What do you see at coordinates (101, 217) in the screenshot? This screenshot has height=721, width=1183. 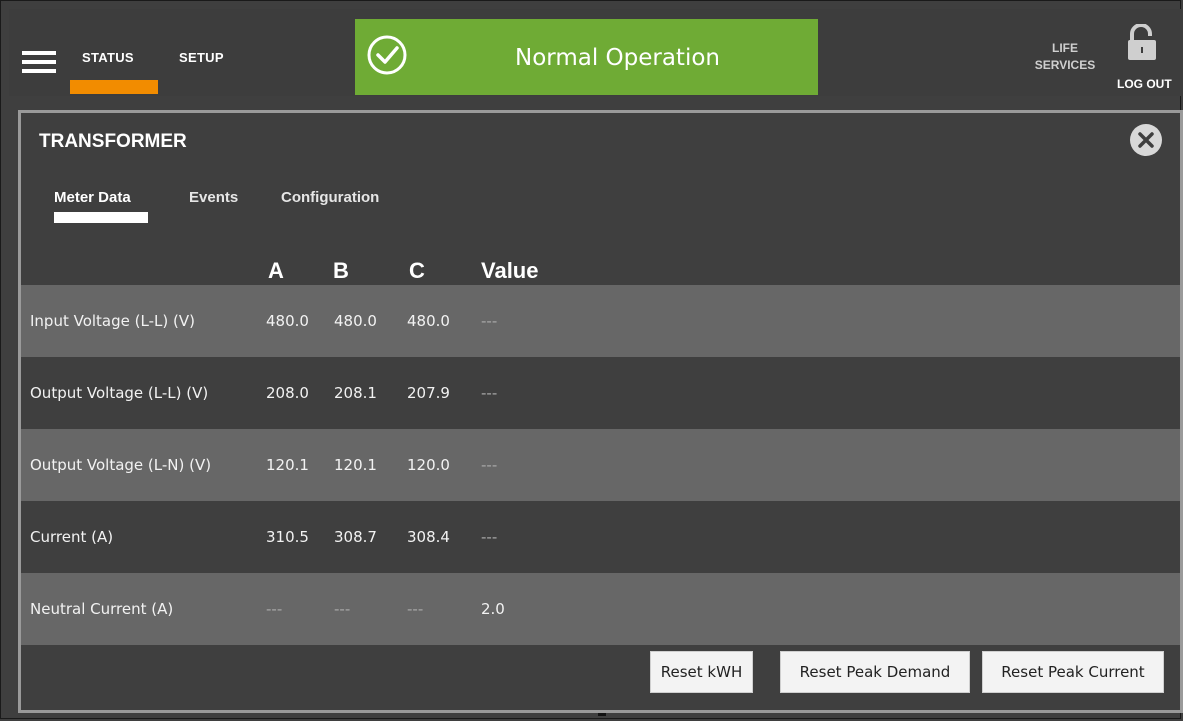 I see `active-tab-indicator` at bounding box center [101, 217].